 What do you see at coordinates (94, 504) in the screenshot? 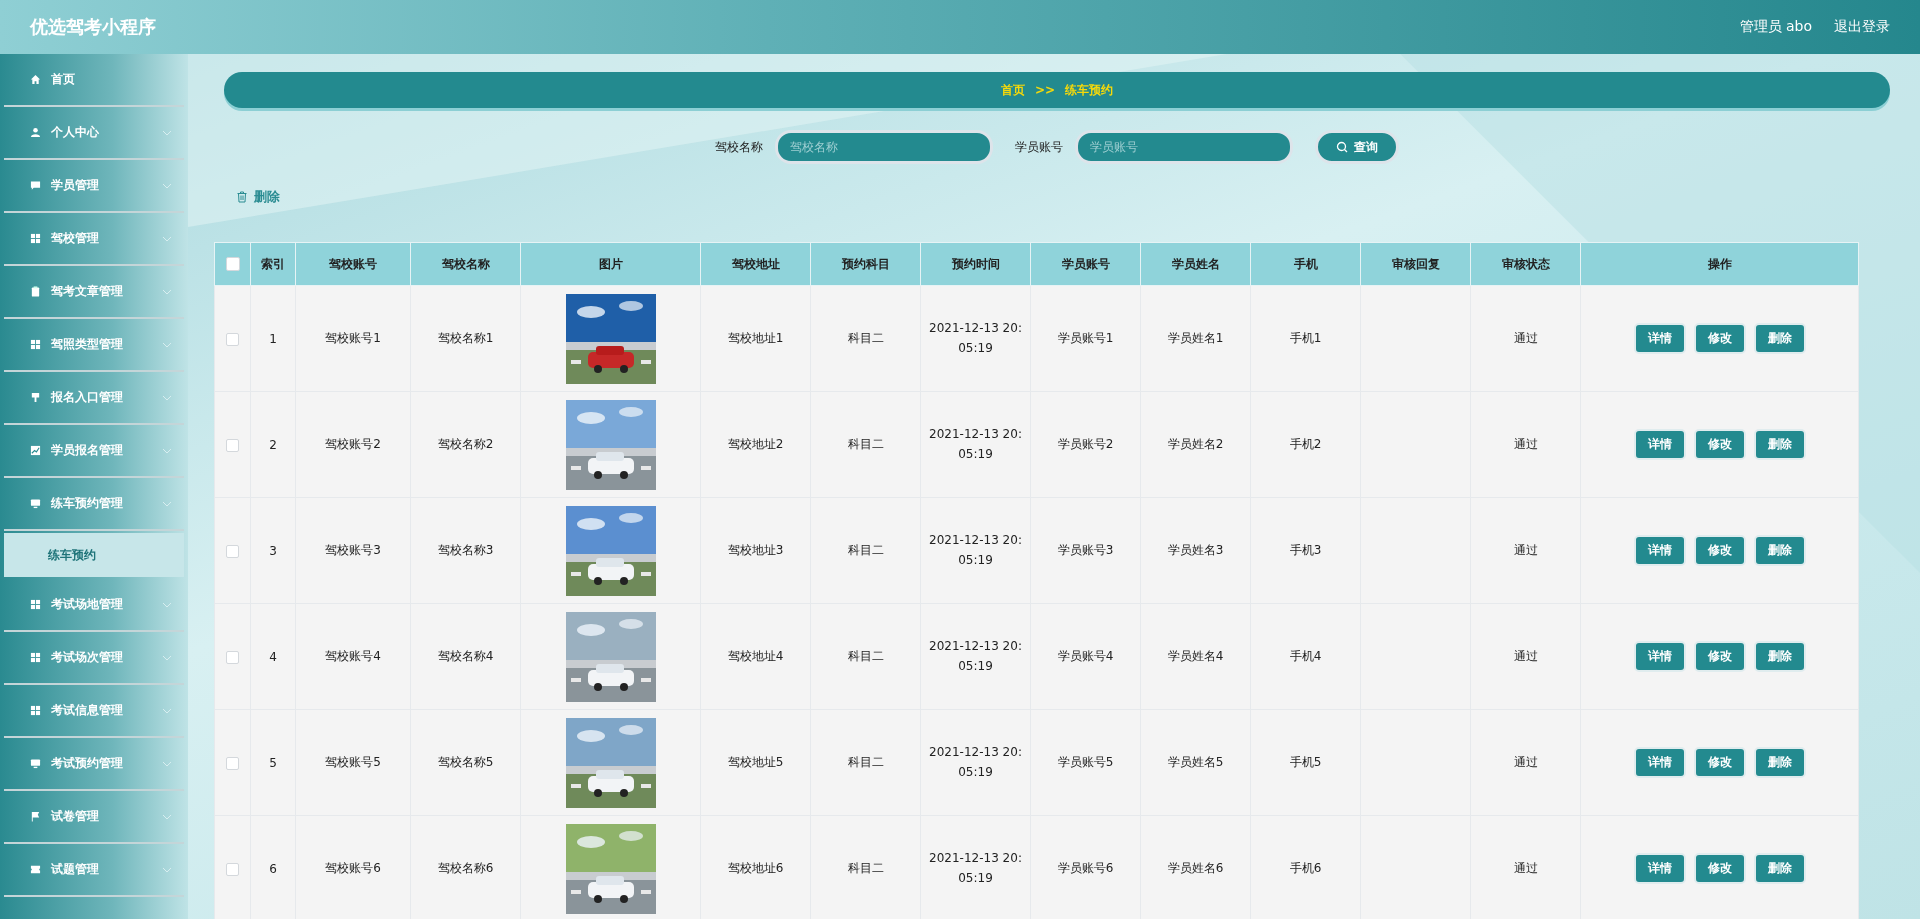
I see `menu-item: 练车预约管理` at bounding box center [94, 504].